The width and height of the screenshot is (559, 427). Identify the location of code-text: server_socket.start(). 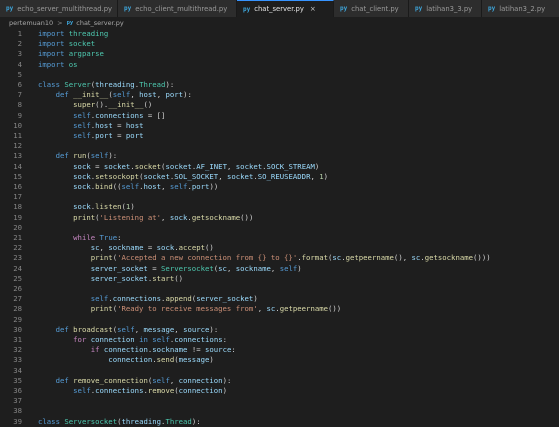
(137, 278).